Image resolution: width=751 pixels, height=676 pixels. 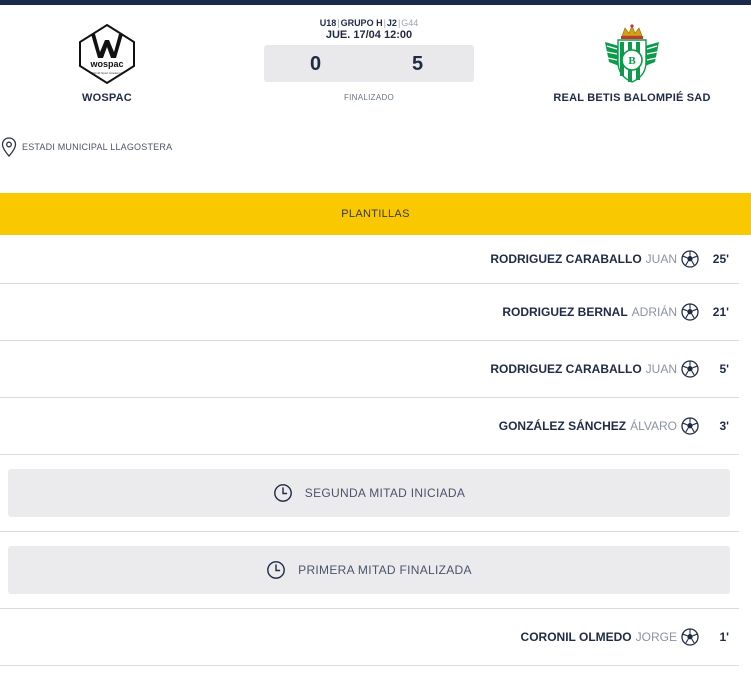 What do you see at coordinates (369, 97) in the screenshot?
I see `match-status: FINALIZADO` at bounding box center [369, 97].